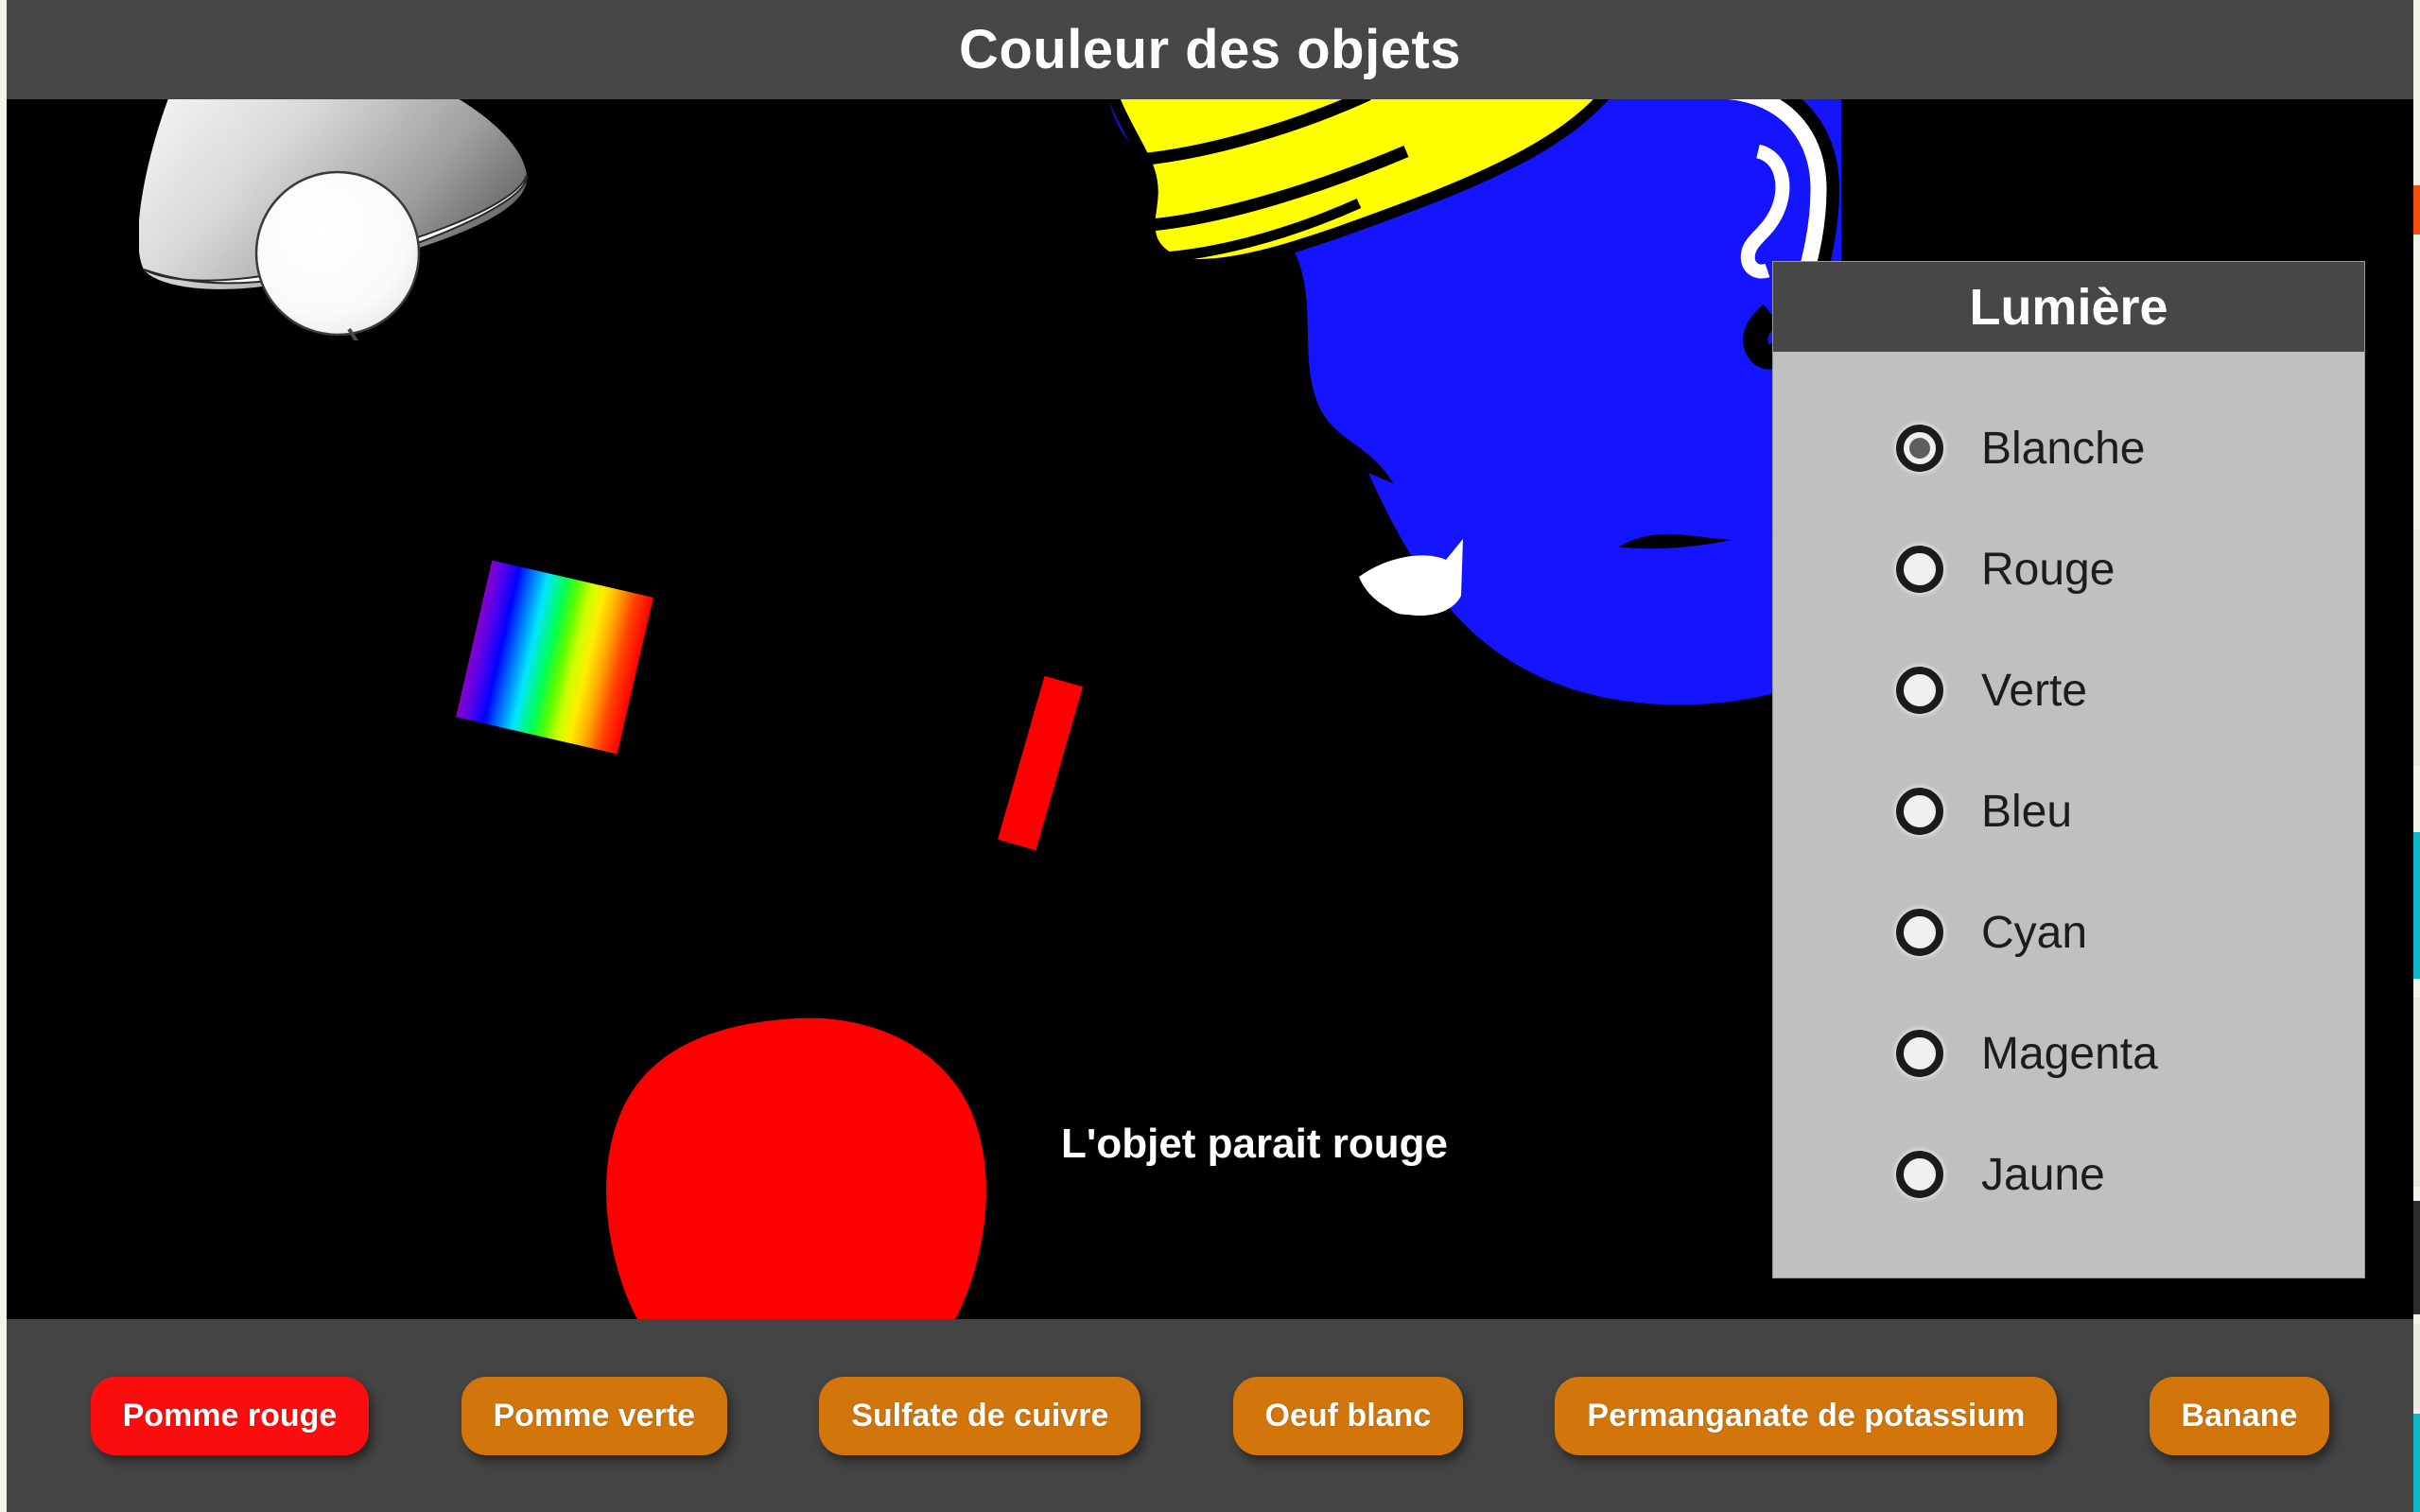 This screenshot has width=2420, height=1512. What do you see at coordinates (1474, 402) in the screenshot?
I see `observer-head-icon` at bounding box center [1474, 402].